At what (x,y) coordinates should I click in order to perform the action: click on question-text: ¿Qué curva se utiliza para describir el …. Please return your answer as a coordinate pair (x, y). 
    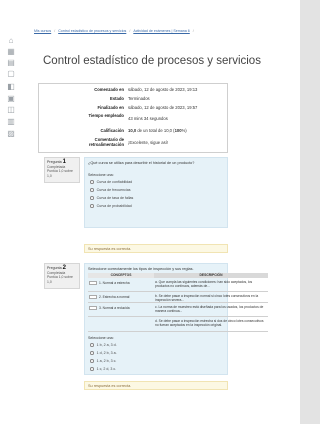
    Looking at the image, I should click on (141, 163).